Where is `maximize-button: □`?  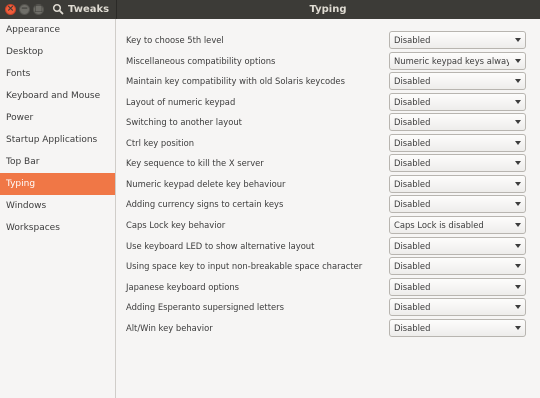
maximize-button: □ is located at coordinates (38, 9).